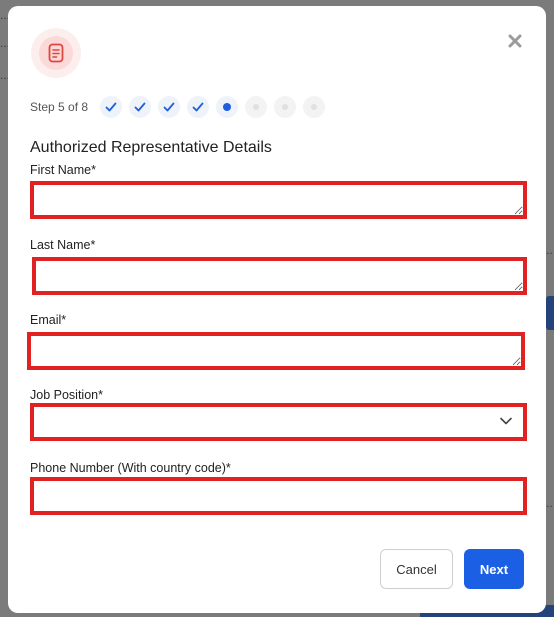 This screenshot has width=554, height=617. What do you see at coordinates (278, 422) in the screenshot?
I see `job-position-select` at bounding box center [278, 422].